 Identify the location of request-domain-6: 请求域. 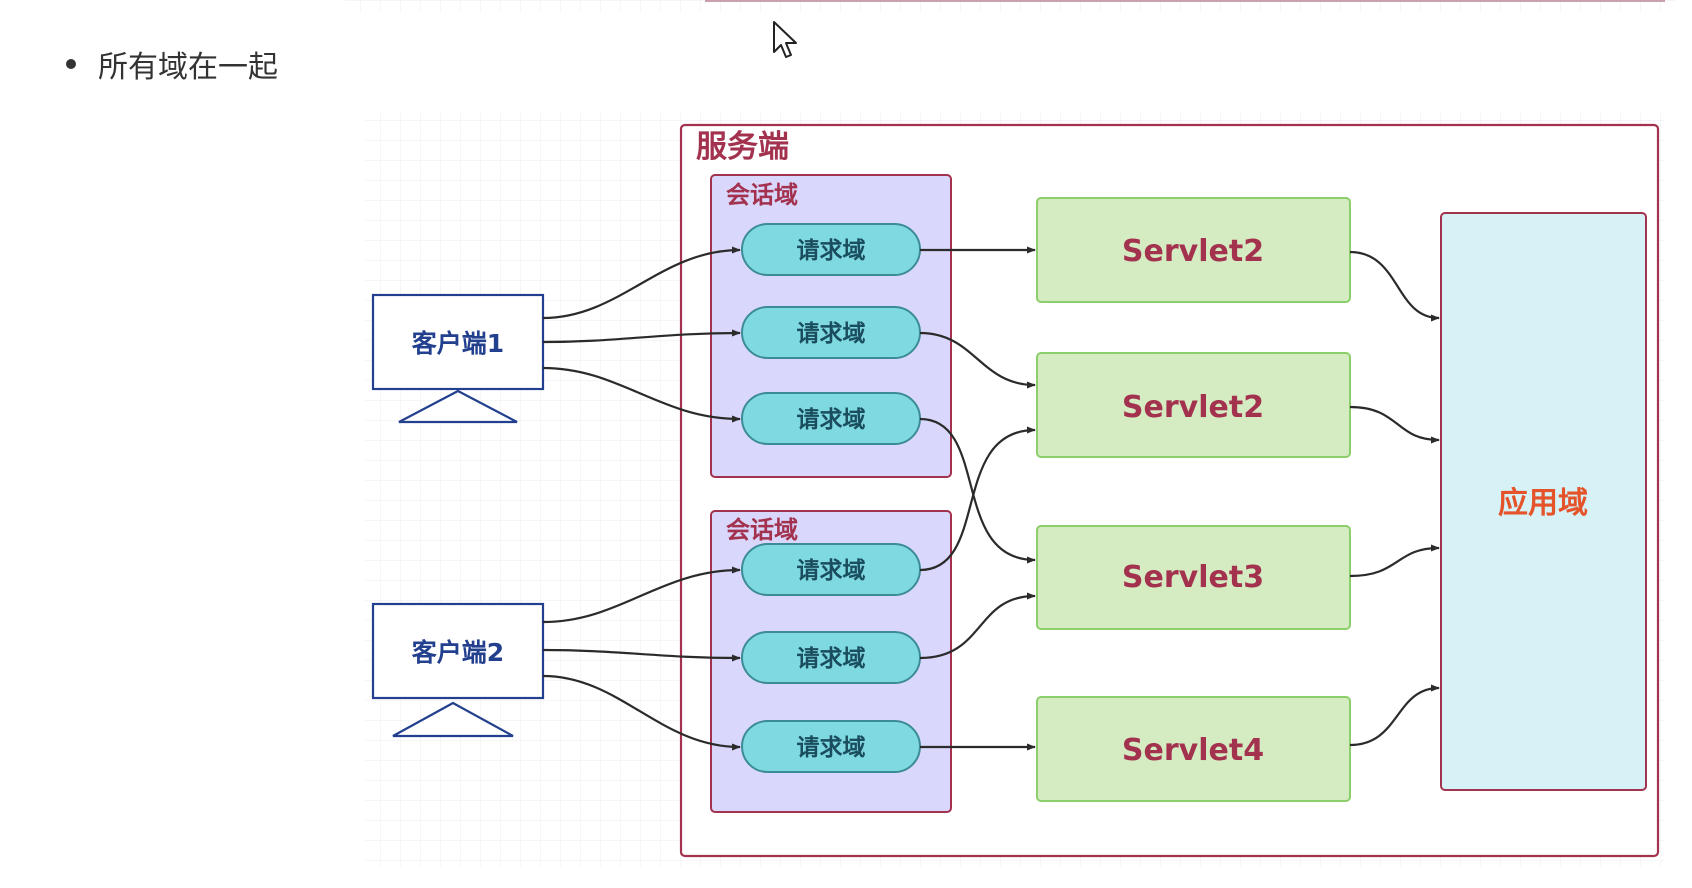
(831, 746).